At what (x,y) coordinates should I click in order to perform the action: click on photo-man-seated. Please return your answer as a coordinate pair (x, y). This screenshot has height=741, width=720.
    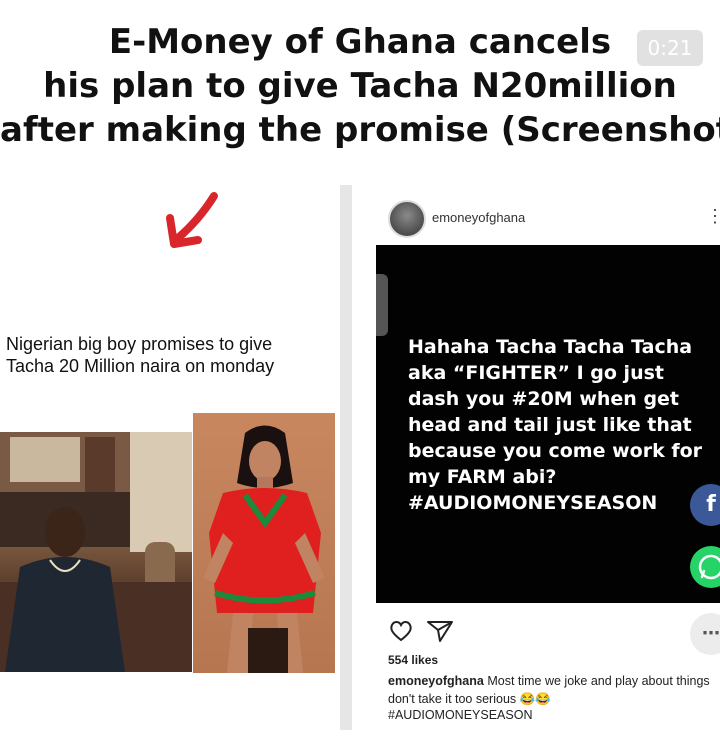
    Looking at the image, I should click on (96, 552).